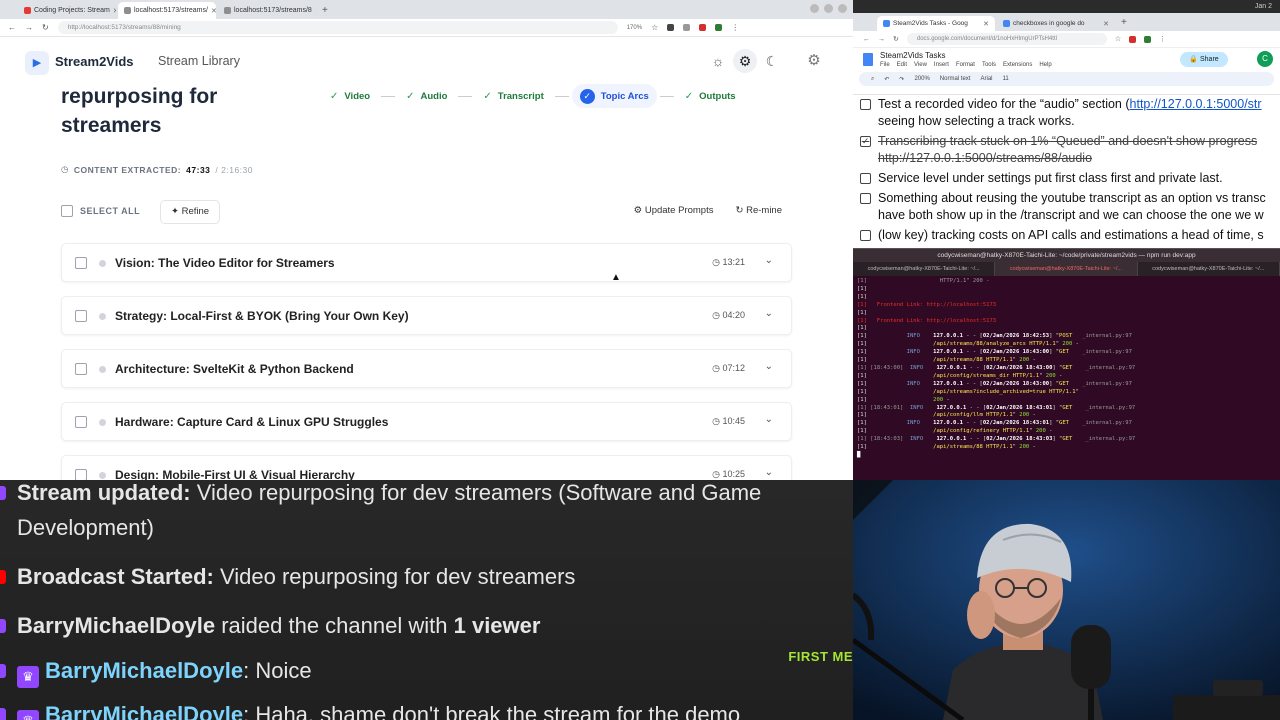 The width and height of the screenshot is (1280, 720). What do you see at coordinates (350, 96) in the screenshot?
I see `step-video: ✓ Video` at bounding box center [350, 96].